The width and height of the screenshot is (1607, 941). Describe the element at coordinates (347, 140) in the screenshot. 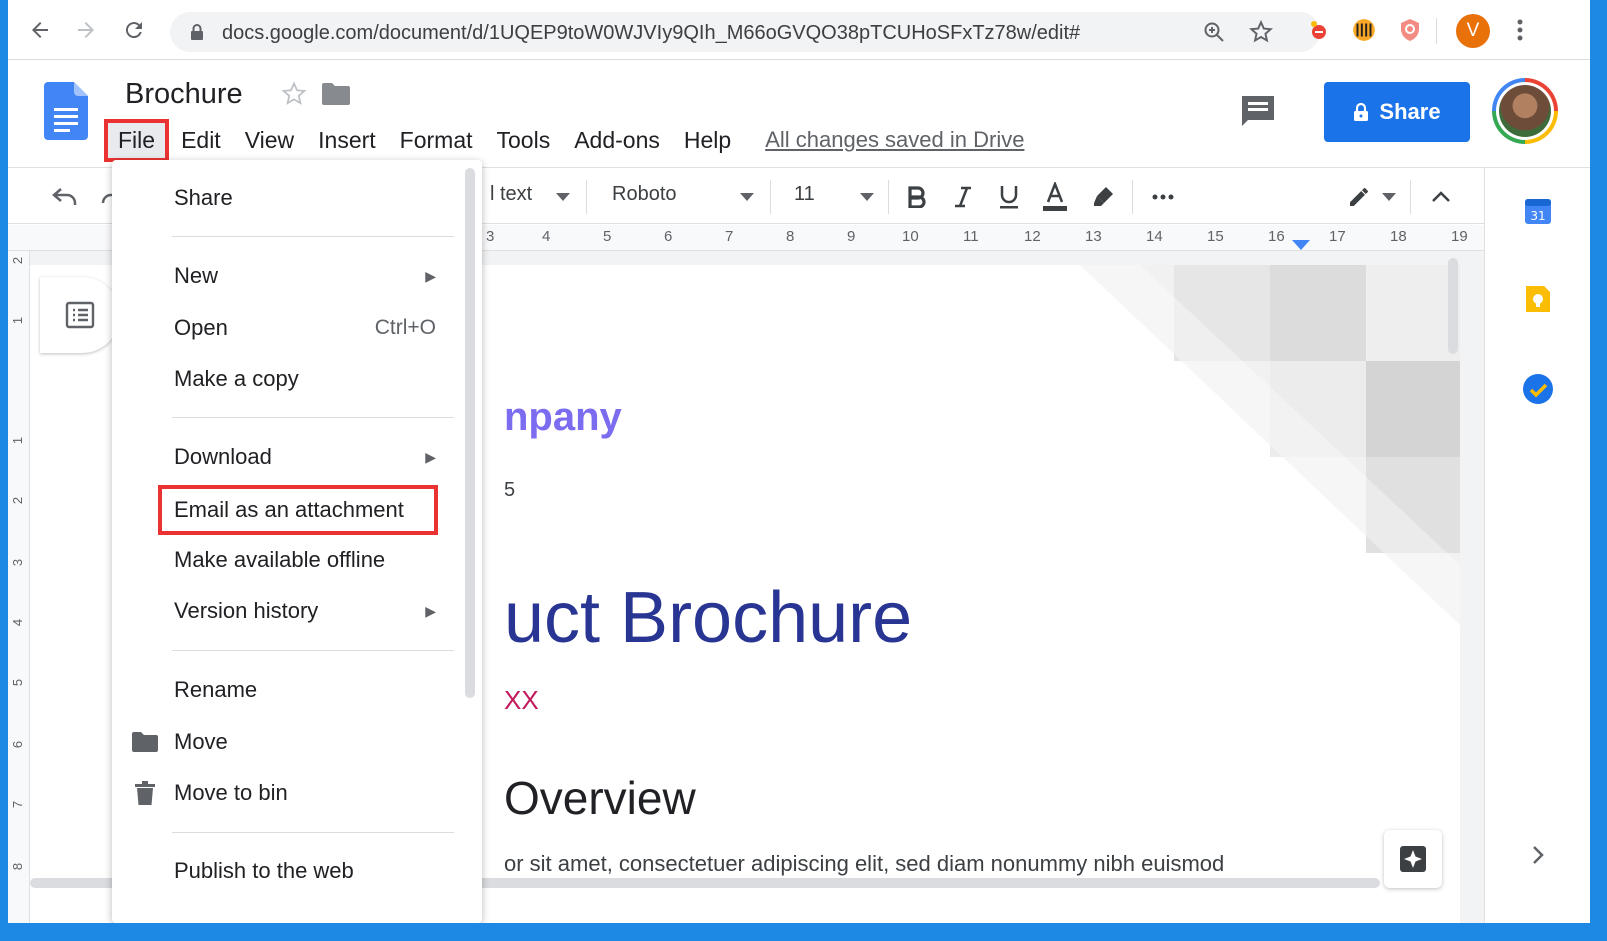

I see `menu-insert: Insert` at that location.